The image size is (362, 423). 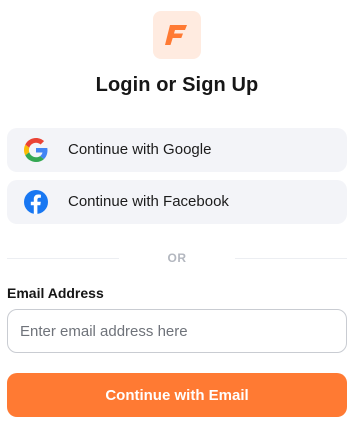 I want to click on email-input, so click(x=177, y=331).